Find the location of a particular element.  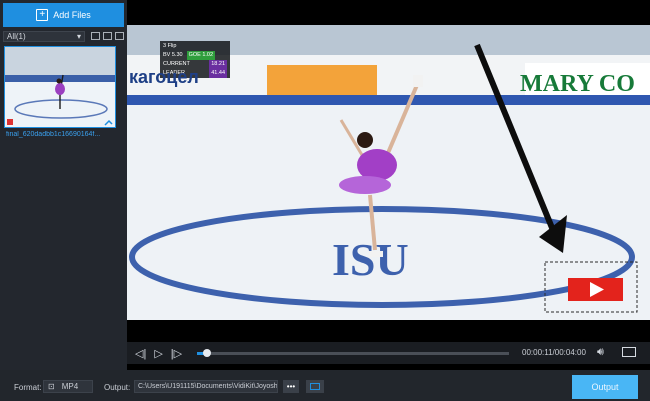

browse-more-button: ••• is located at coordinates (291, 386).